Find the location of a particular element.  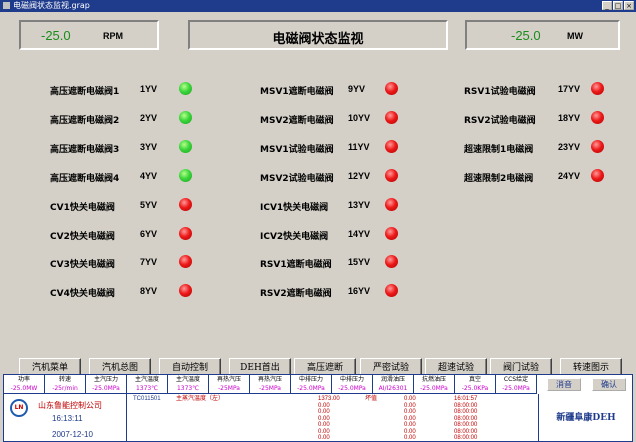

company-name: 山东鲁能控制公司 is located at coordinates (70, 405).